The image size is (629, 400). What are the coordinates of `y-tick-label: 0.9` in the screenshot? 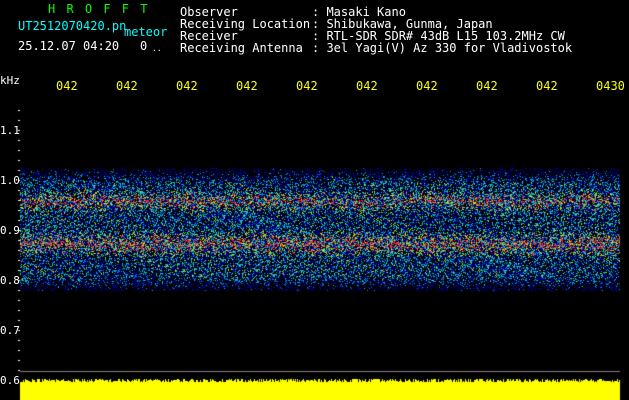 It's located at (10, 230).